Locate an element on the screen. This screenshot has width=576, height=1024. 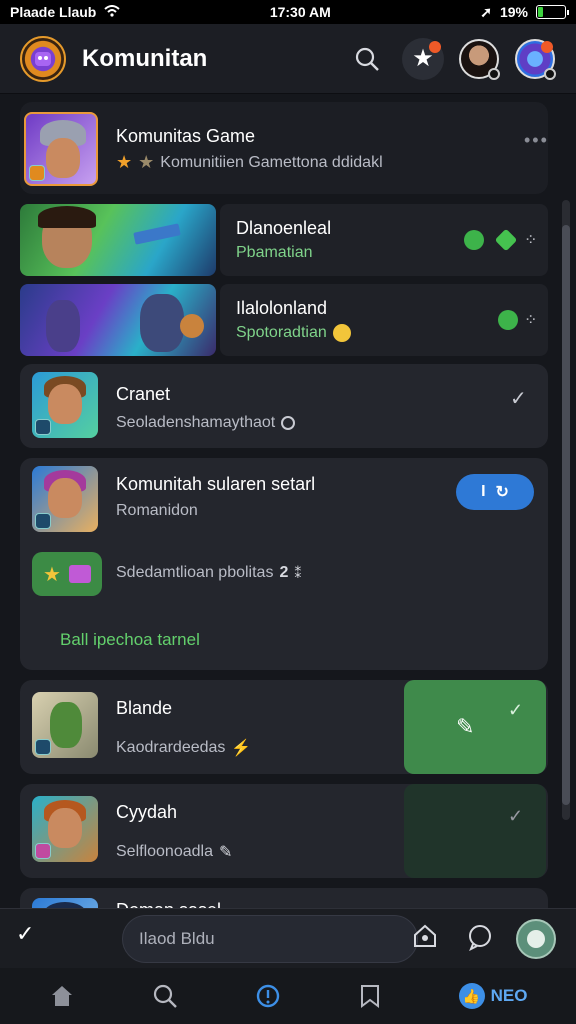
status-bar: Plaade Llaub 17:30 AM ➚ 19% is located at coordinates (288, 12).